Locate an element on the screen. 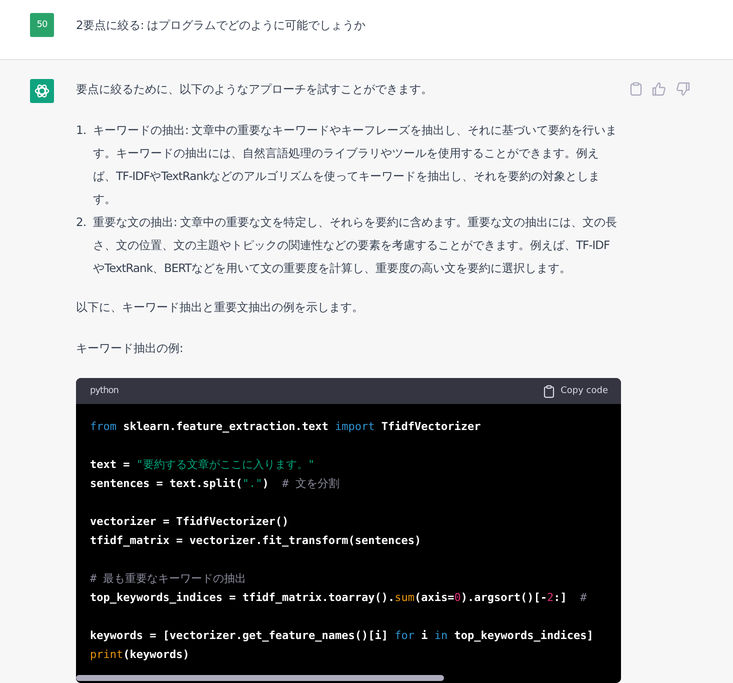 The height and width of the screenshot is (683, 733). code-line: # 最も重要なキーワードの抽出 is located at coordinates (168, 579).